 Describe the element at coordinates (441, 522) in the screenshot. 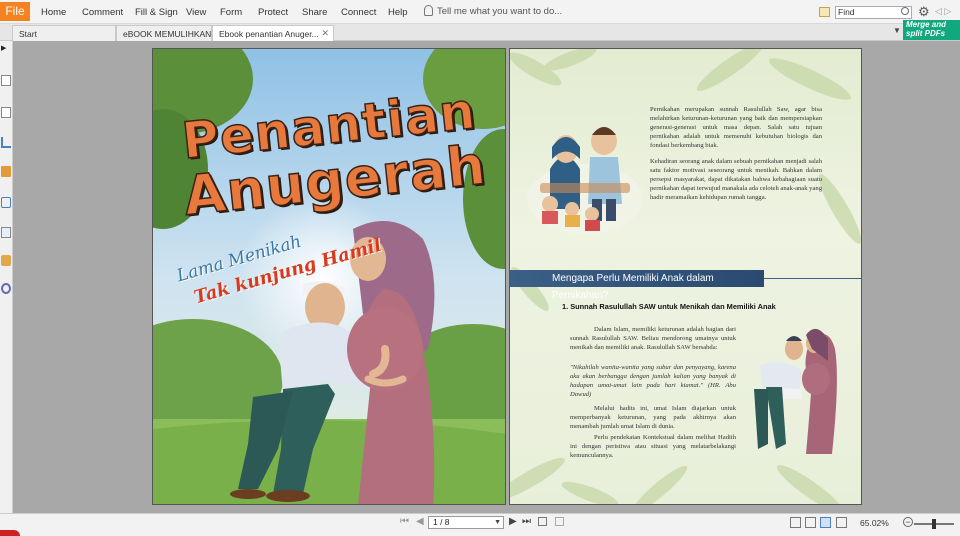

I see `page-number-text: 1 / 8` at that location.